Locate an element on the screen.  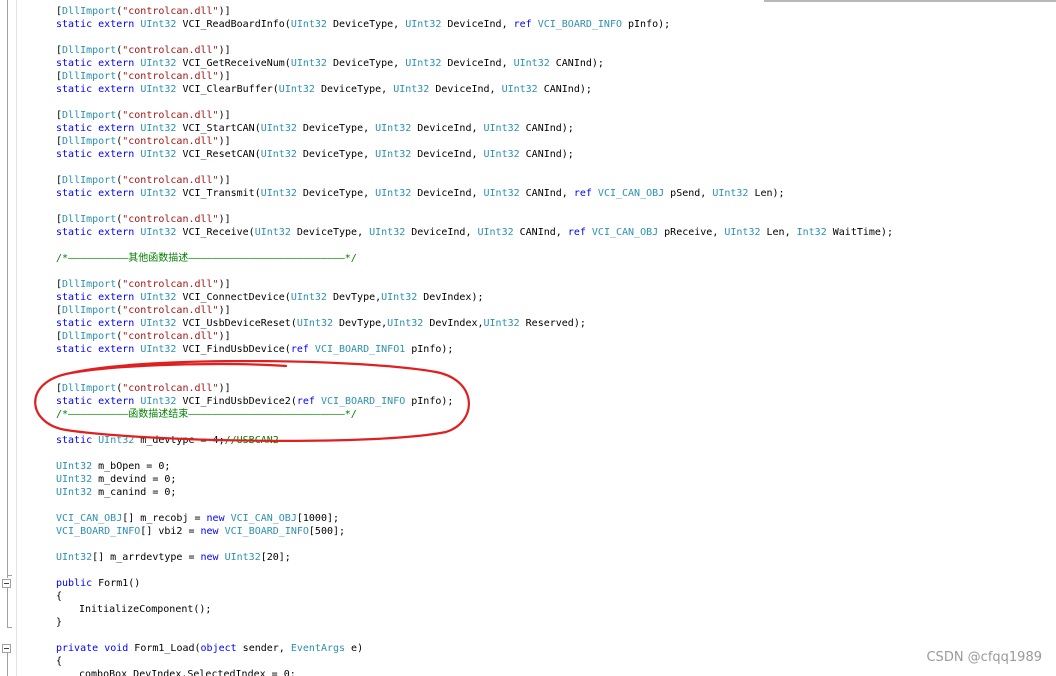
code-token-plain: m_bOpen = 0; is located at coordinates (131, 466).